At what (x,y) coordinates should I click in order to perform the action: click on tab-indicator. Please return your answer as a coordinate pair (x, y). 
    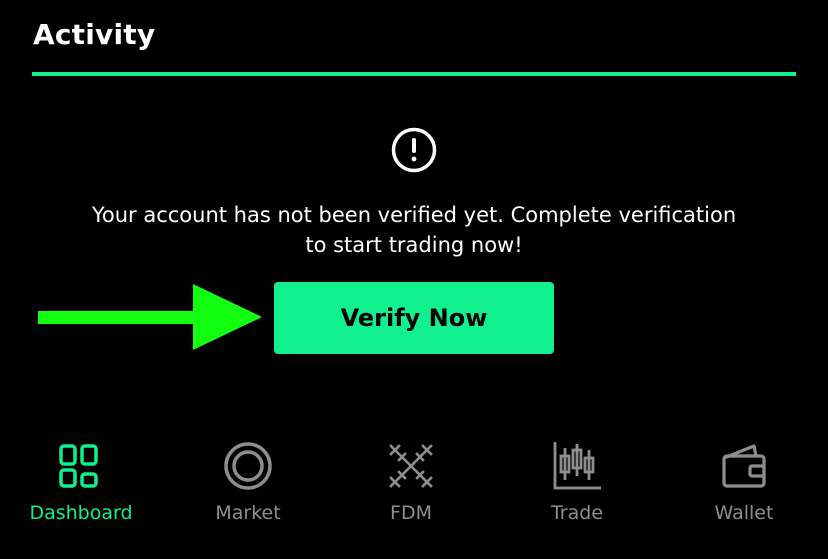
    Looking at the image, I should click on (414, 74).